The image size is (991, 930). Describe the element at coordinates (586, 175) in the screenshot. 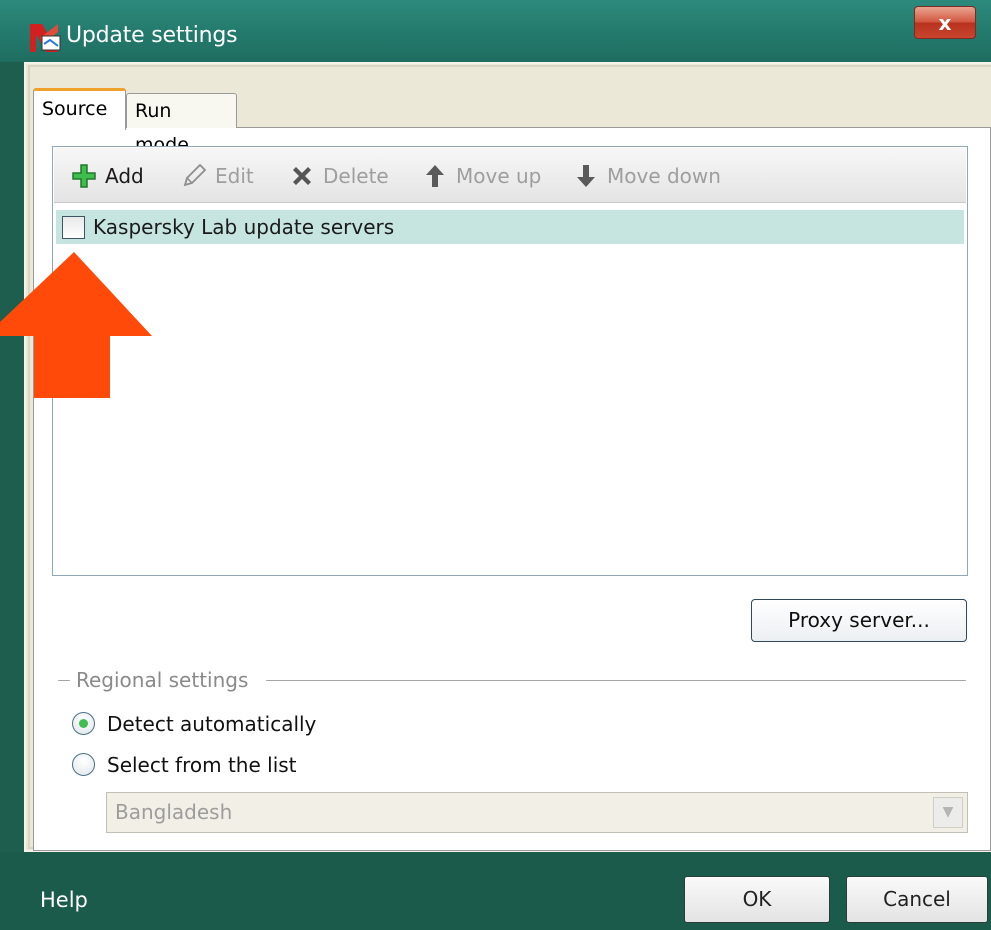

I see `move-down-icon` at that location.